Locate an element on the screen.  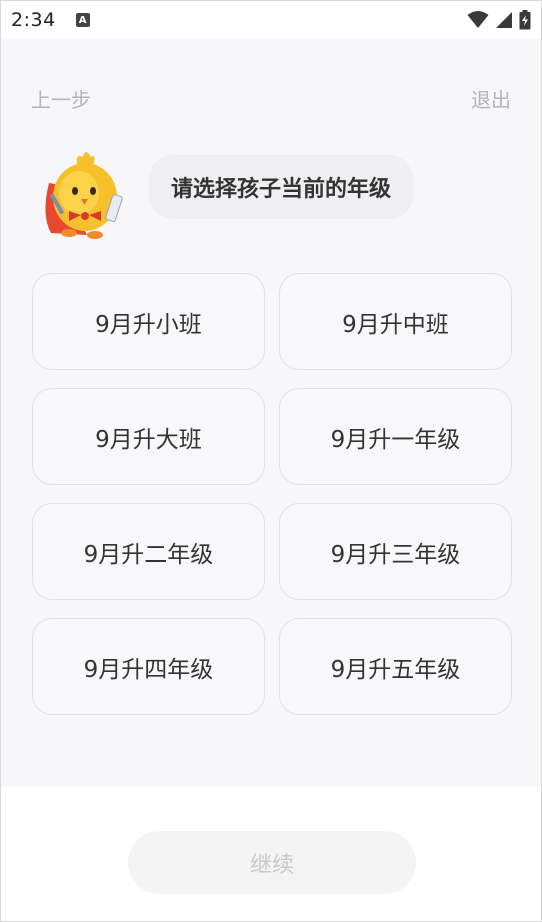
status-icons is located at coordinates (499, 20).